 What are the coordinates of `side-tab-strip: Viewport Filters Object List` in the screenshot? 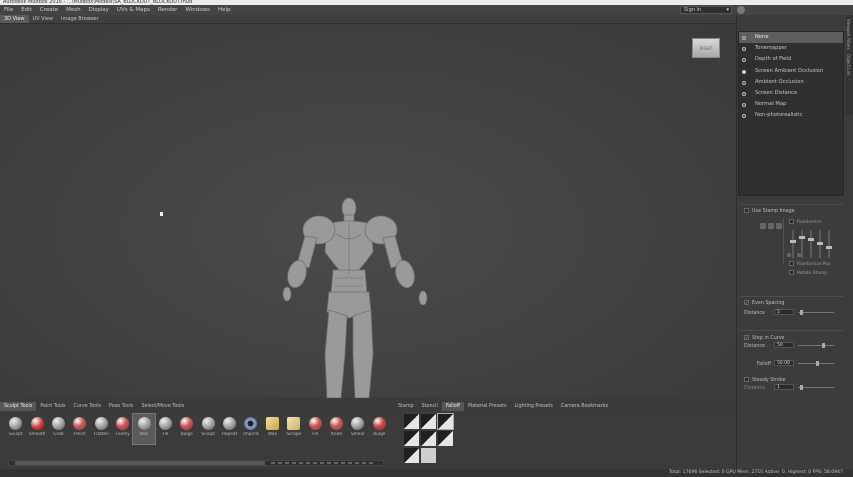 It's located at (849, 65).